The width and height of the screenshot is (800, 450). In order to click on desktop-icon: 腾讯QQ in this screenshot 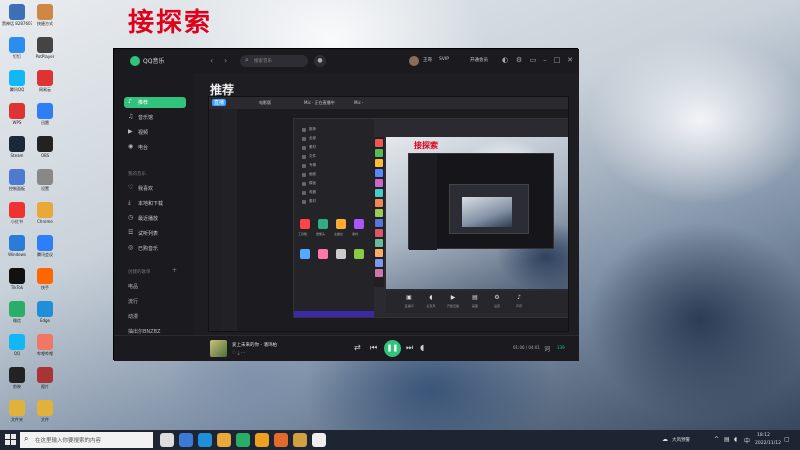, I will do `click(17, 86)`.